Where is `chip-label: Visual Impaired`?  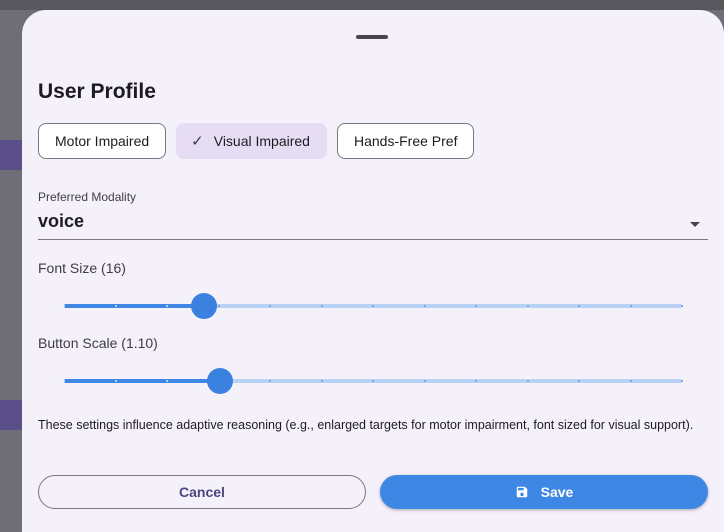
chip-label: Visual Impaired is located at coordinates (261, 141).